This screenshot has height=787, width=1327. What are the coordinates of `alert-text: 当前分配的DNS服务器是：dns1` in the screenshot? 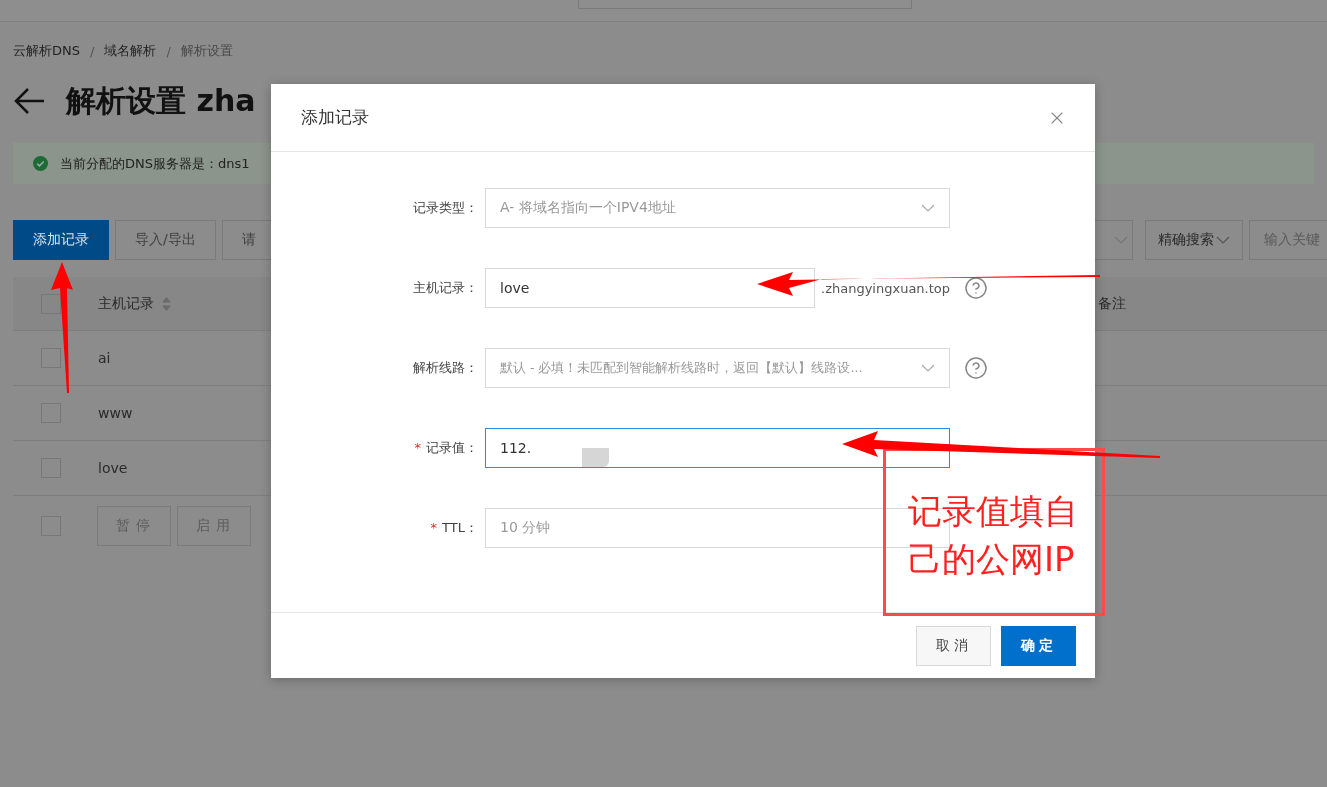 It's located at (155, 163).